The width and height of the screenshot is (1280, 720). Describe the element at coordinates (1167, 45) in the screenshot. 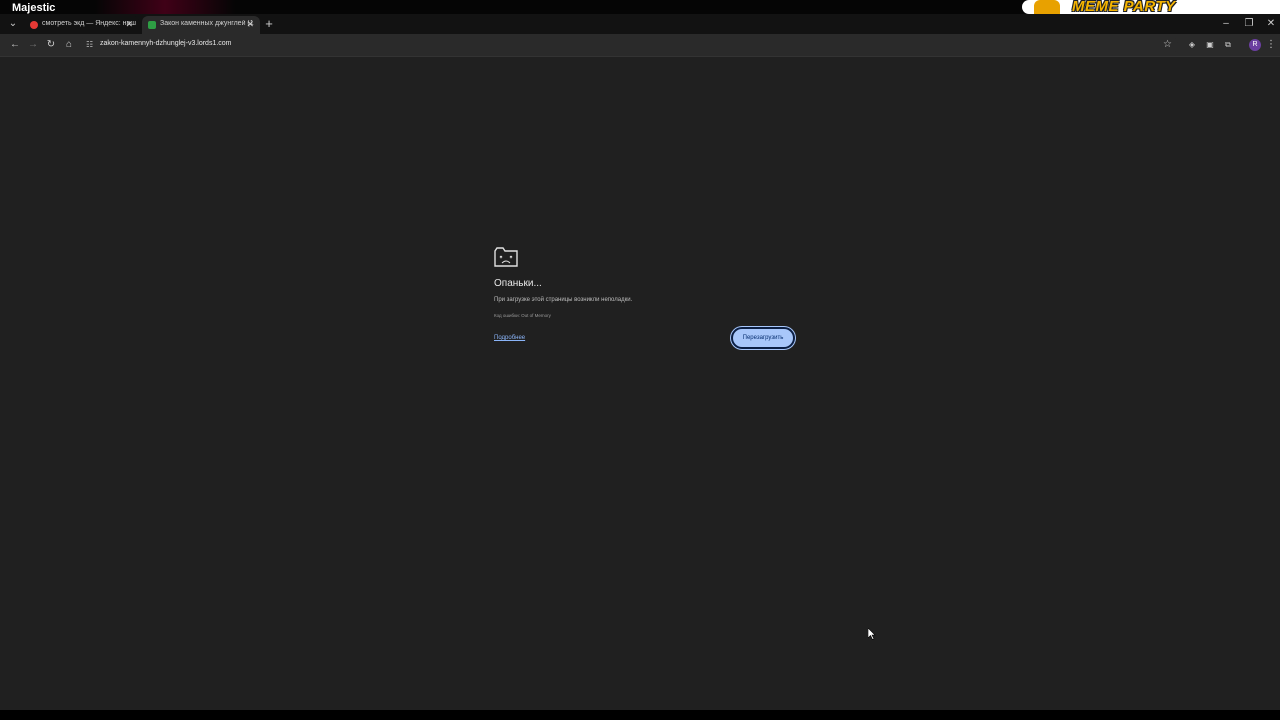

I see `bookmark-star-icon: ☆` at that location.